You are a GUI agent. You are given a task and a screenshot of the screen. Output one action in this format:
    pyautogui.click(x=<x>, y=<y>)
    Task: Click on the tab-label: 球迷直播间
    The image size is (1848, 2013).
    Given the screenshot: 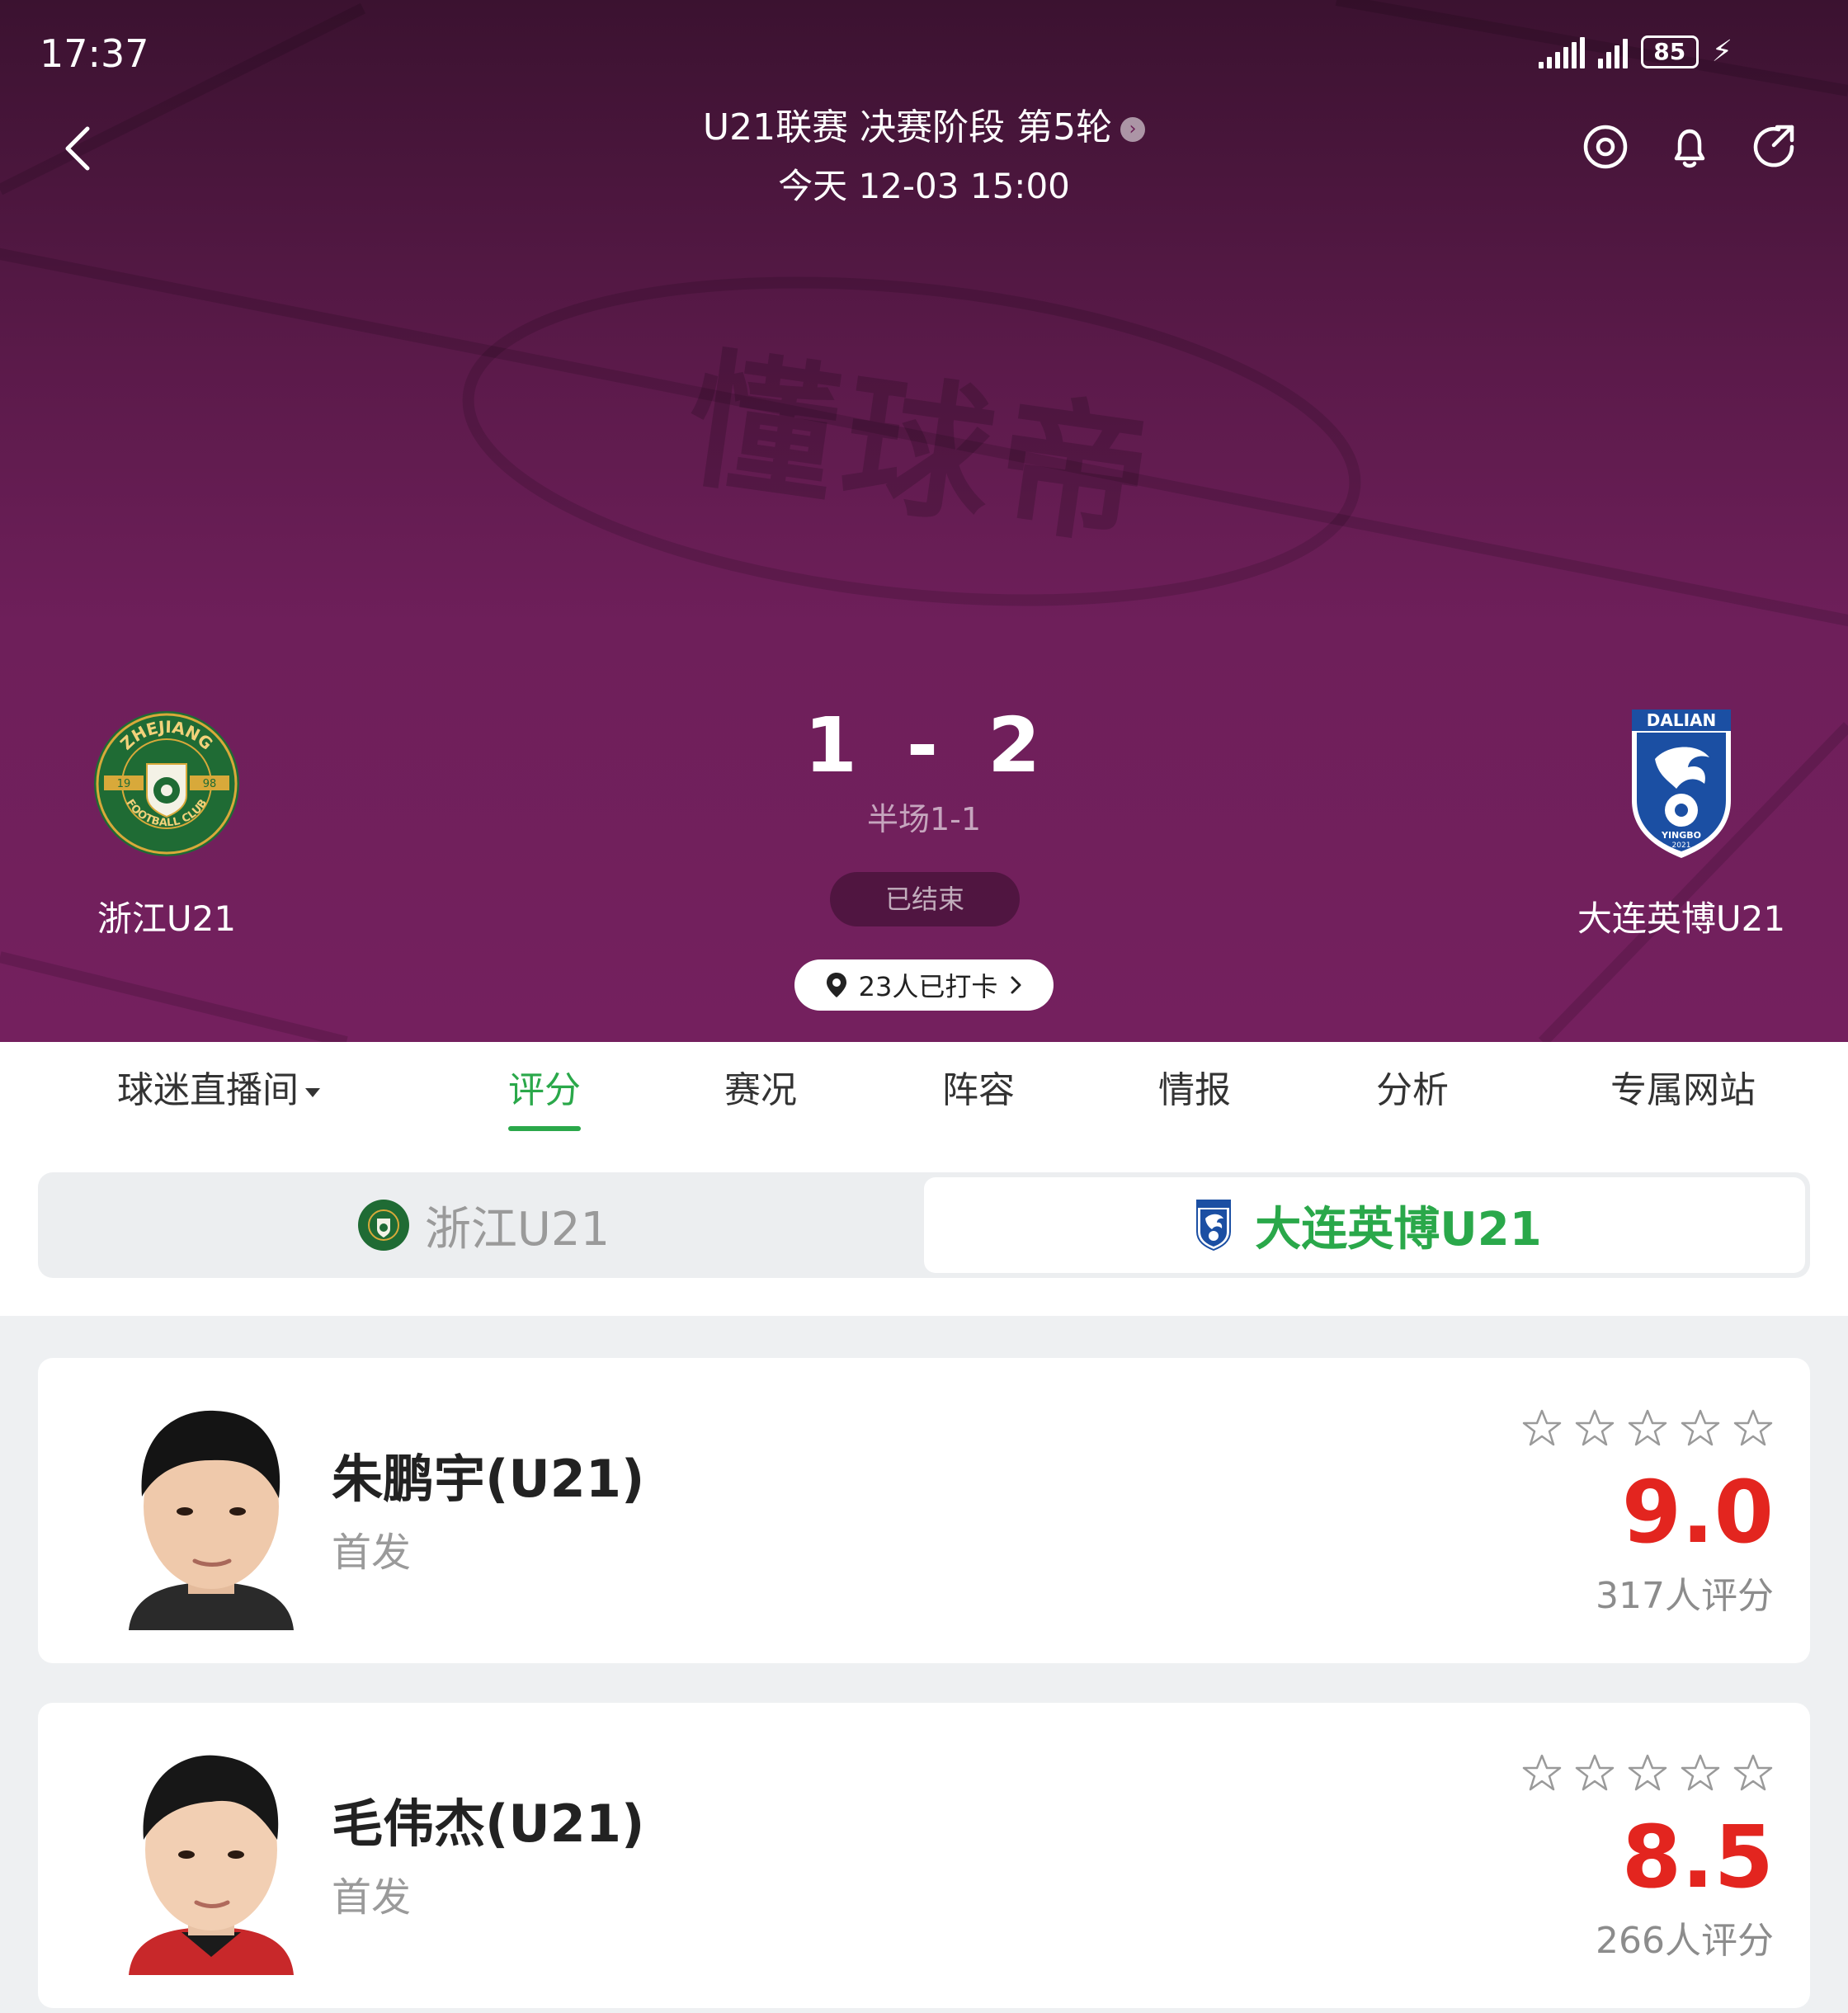 What is the action you would take?
    pyautogui.click(x=208, y=1090)
    